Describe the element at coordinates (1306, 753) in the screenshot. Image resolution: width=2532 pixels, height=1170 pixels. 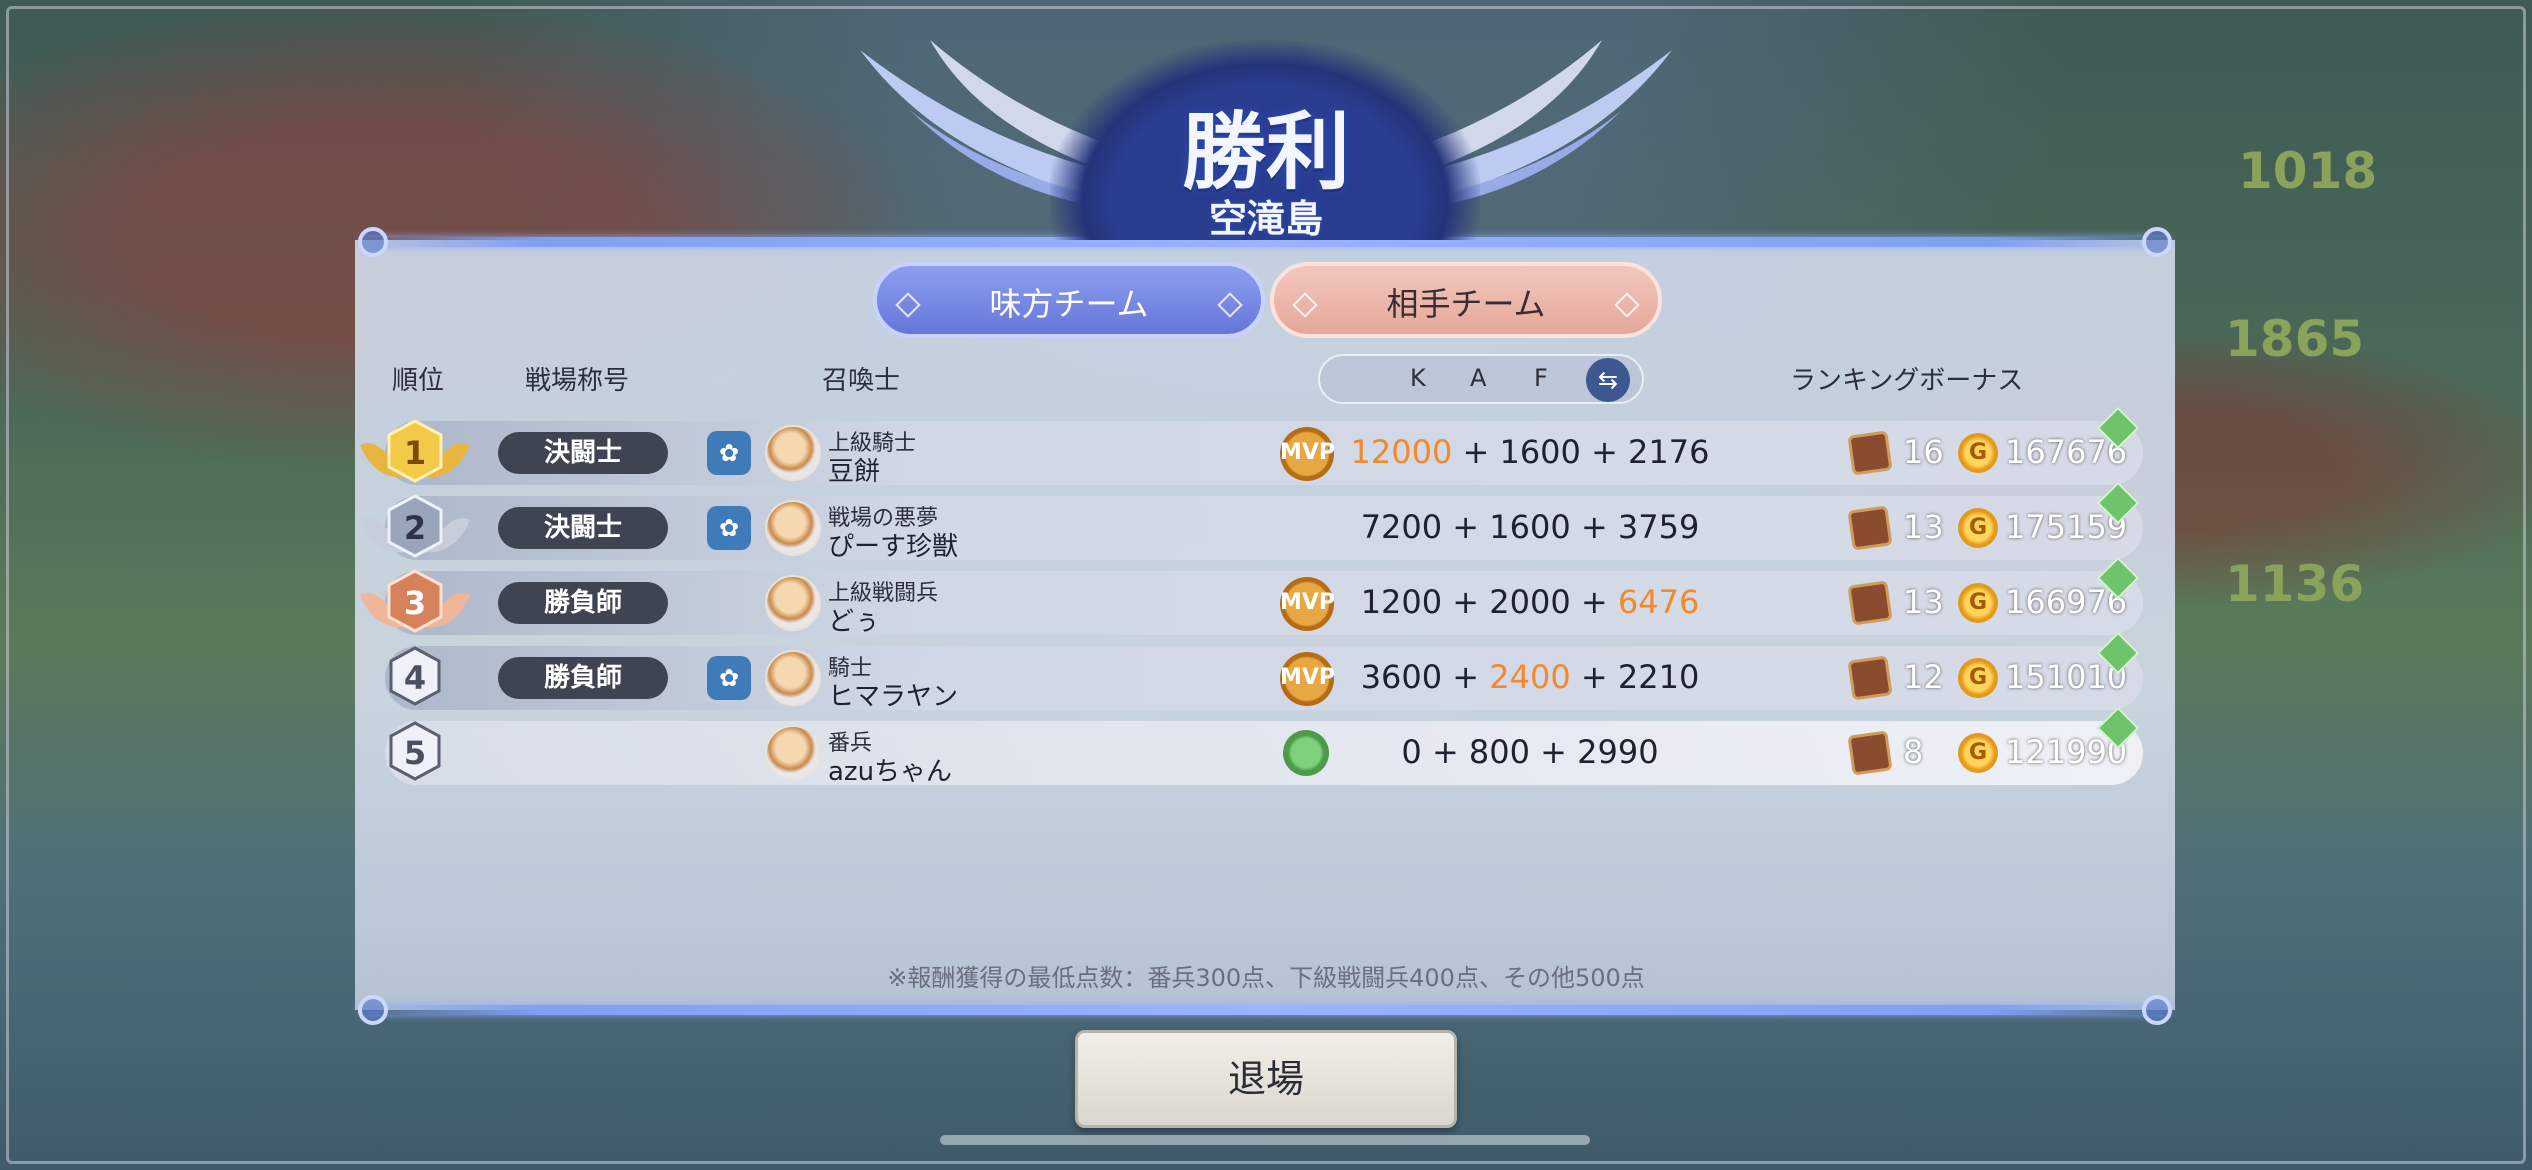
I see `self-leaf-icon` at that location.